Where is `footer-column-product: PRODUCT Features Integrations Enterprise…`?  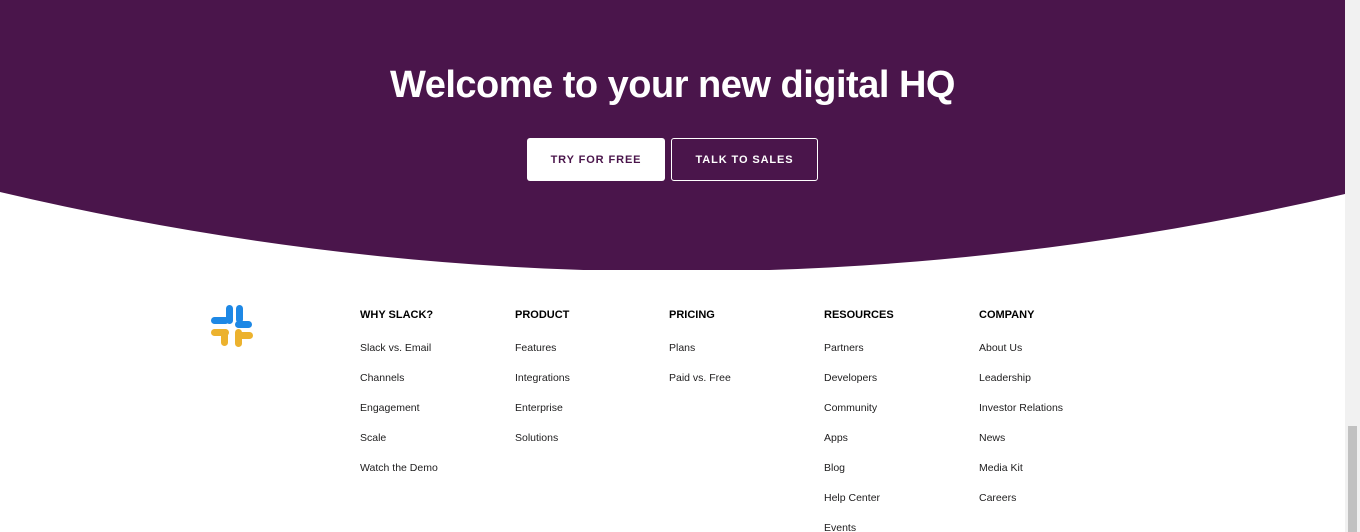
footer-column-product: PRODUCT Features Integrations Enterprise… is located at coordinates (542, 383).